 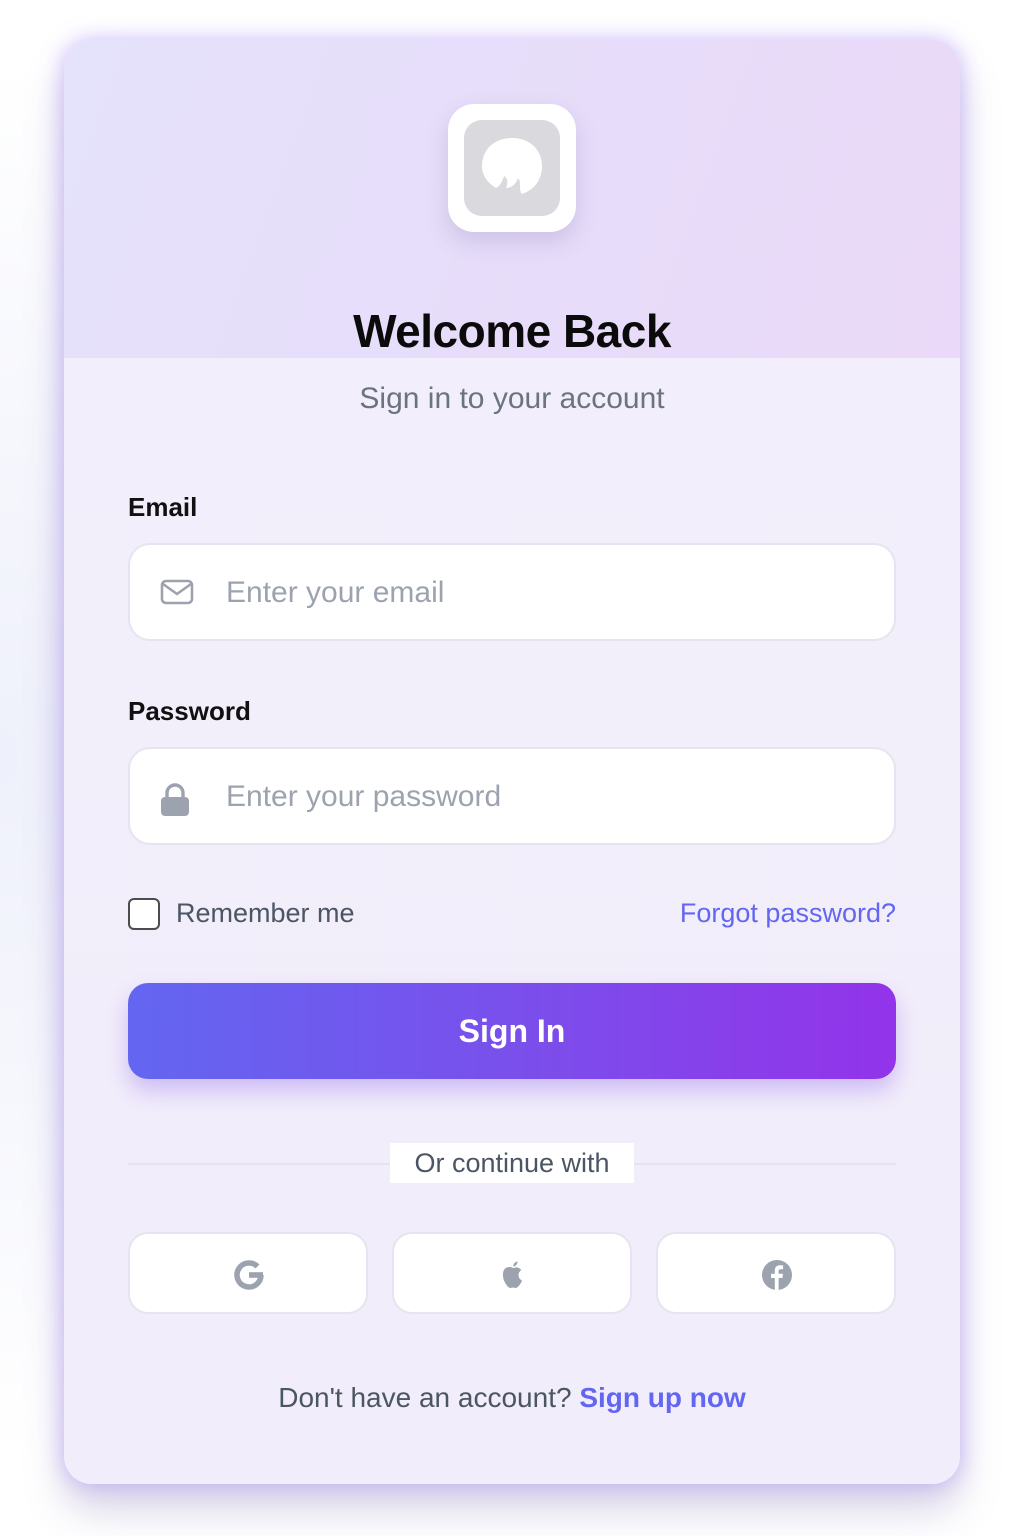 What do you see at coordinates (163, 507) in the screenshot?
I see `email-label: Email` at bounding box center [163, 507].